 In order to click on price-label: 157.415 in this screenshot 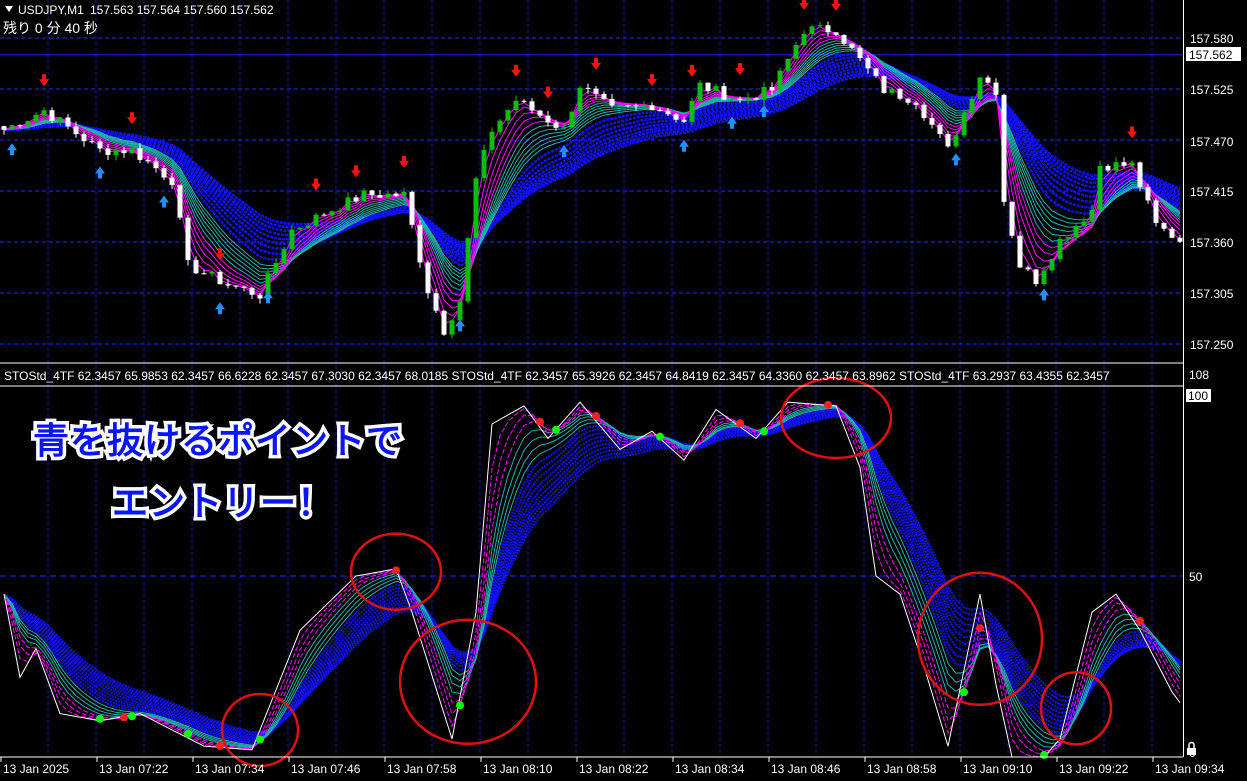, I will do `click(1212, 192)`.